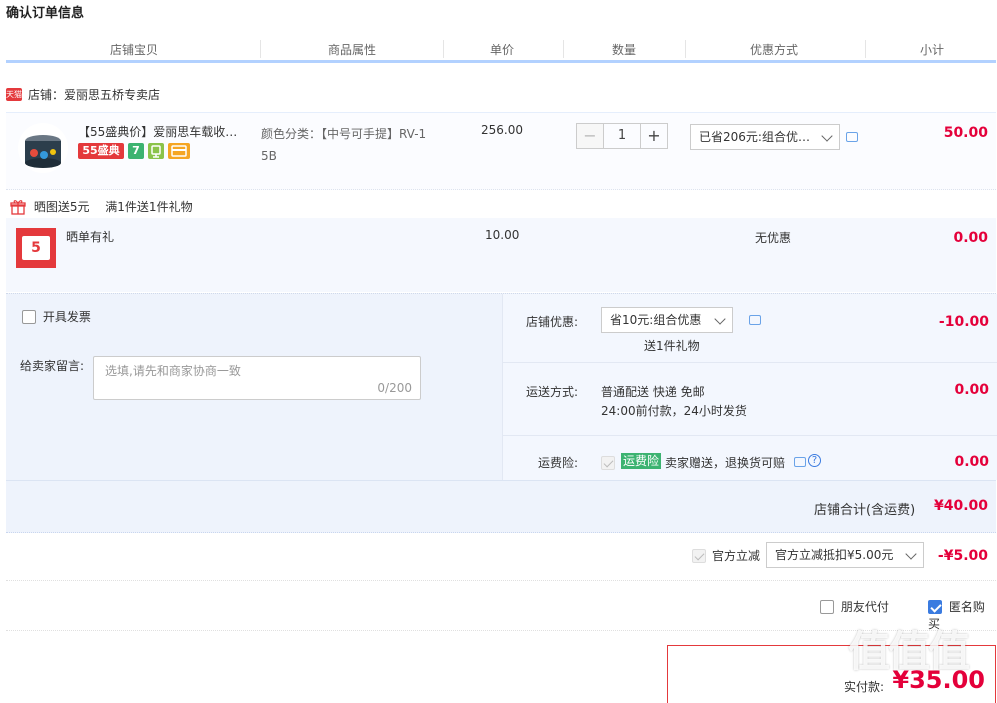 The height and width of the screenshot is (703, 997). I want to click on friend-pay-checkbox, so click(827, 606).